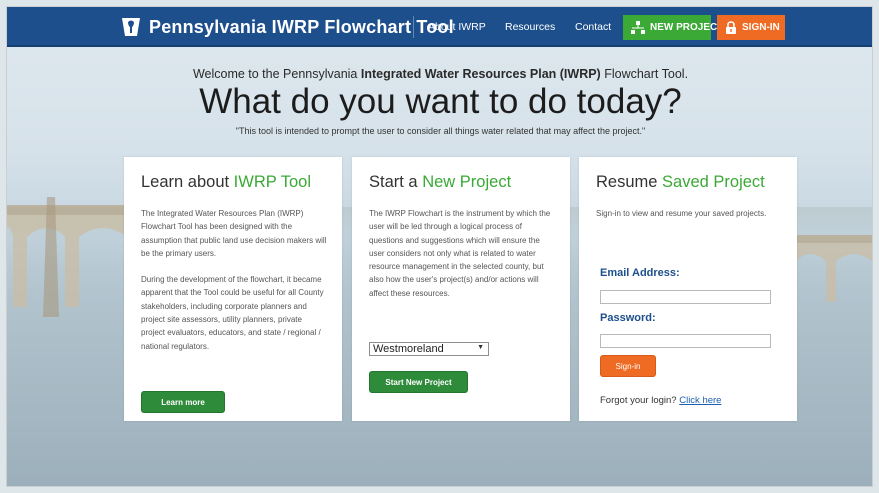 This screenshot has width=879, height=493. What do you see at coordinates (530, 27) in the screenshot?
I see `nav-resources: Resources` at bounding box center [530, 27].